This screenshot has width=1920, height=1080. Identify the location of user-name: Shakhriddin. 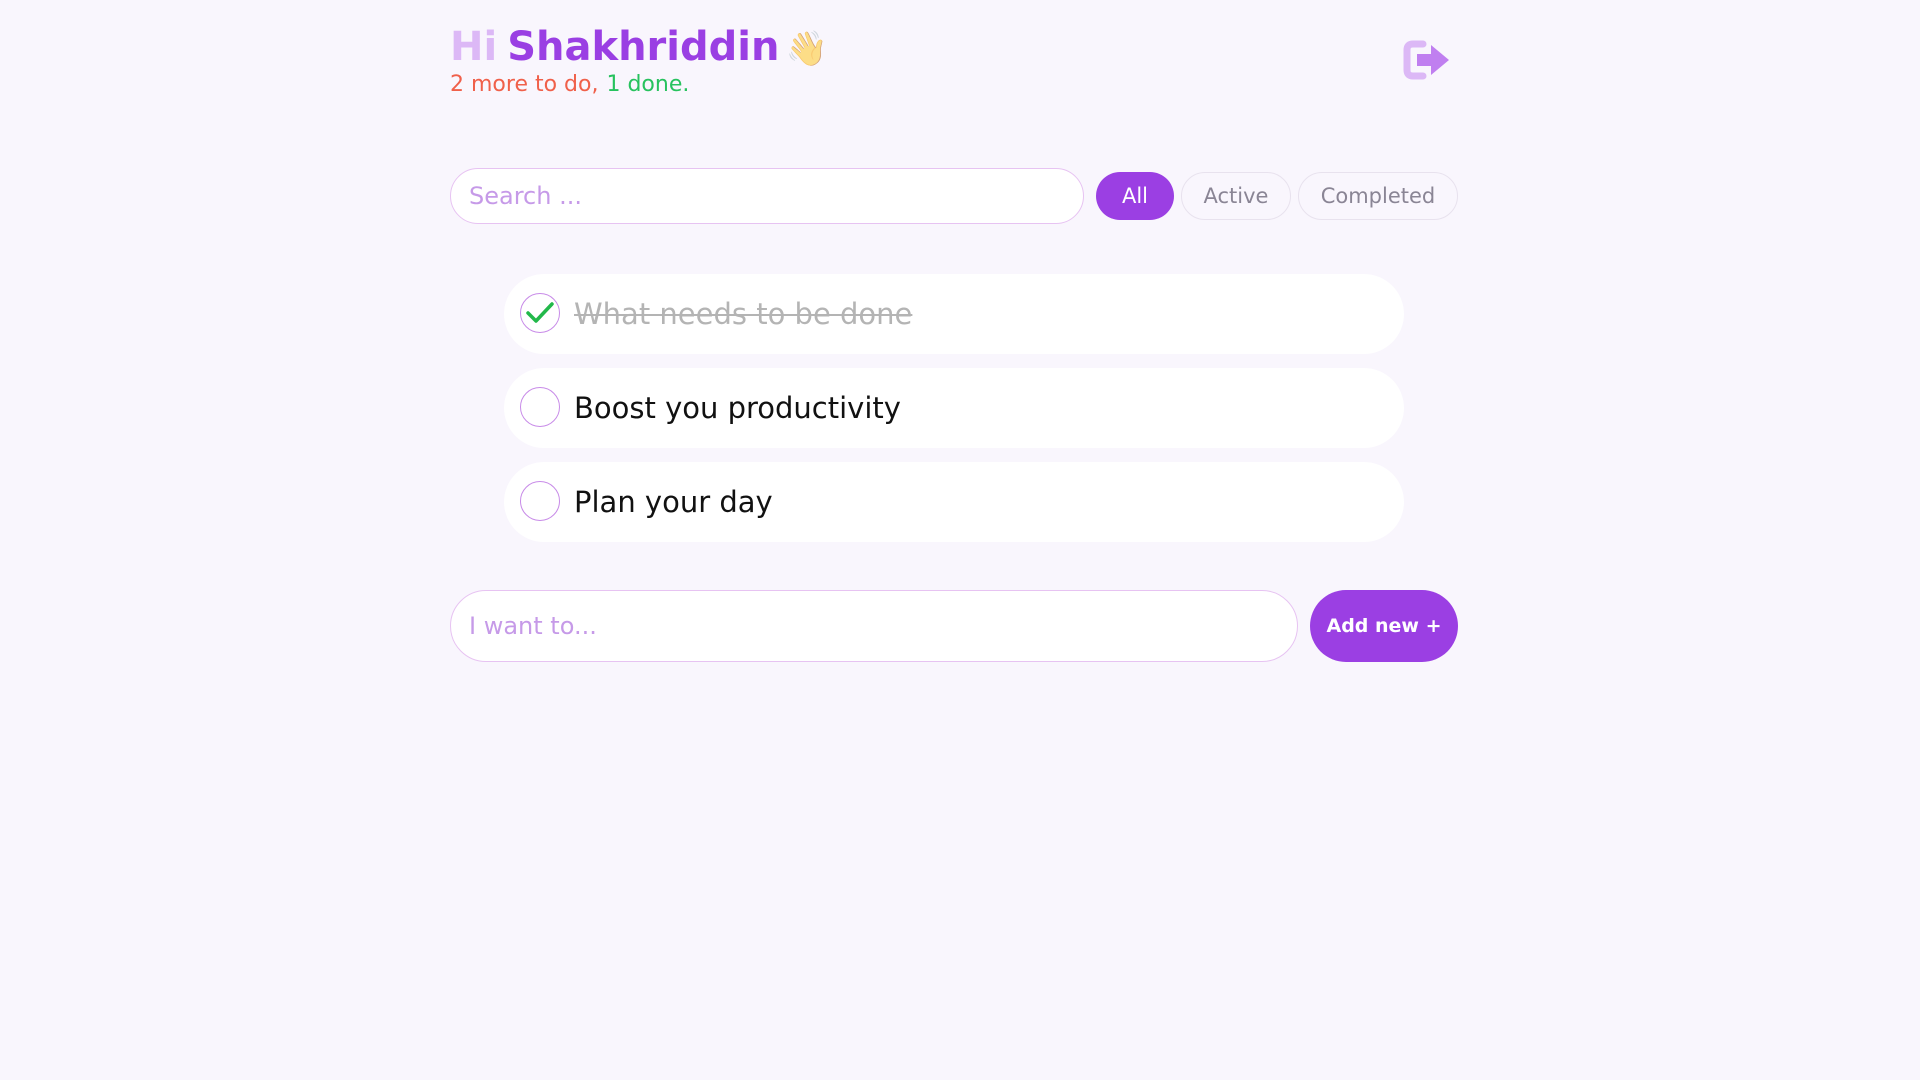
(643, 47).